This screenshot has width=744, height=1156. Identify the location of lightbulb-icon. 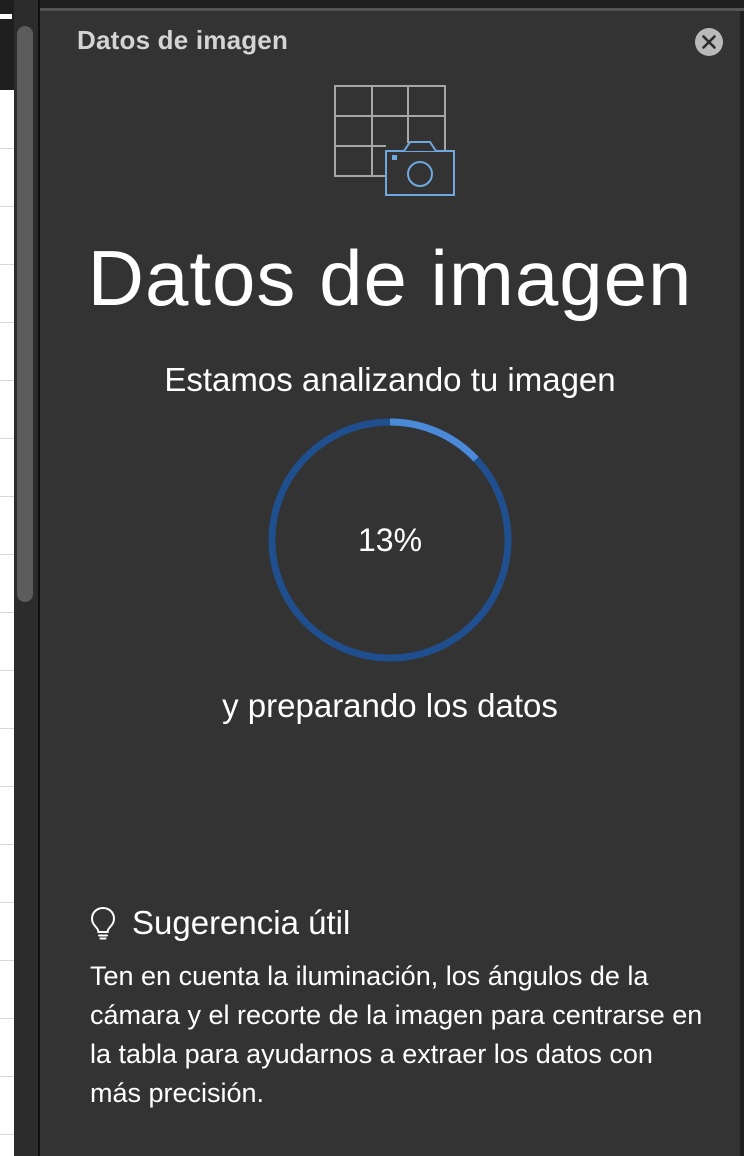
(103, 923).